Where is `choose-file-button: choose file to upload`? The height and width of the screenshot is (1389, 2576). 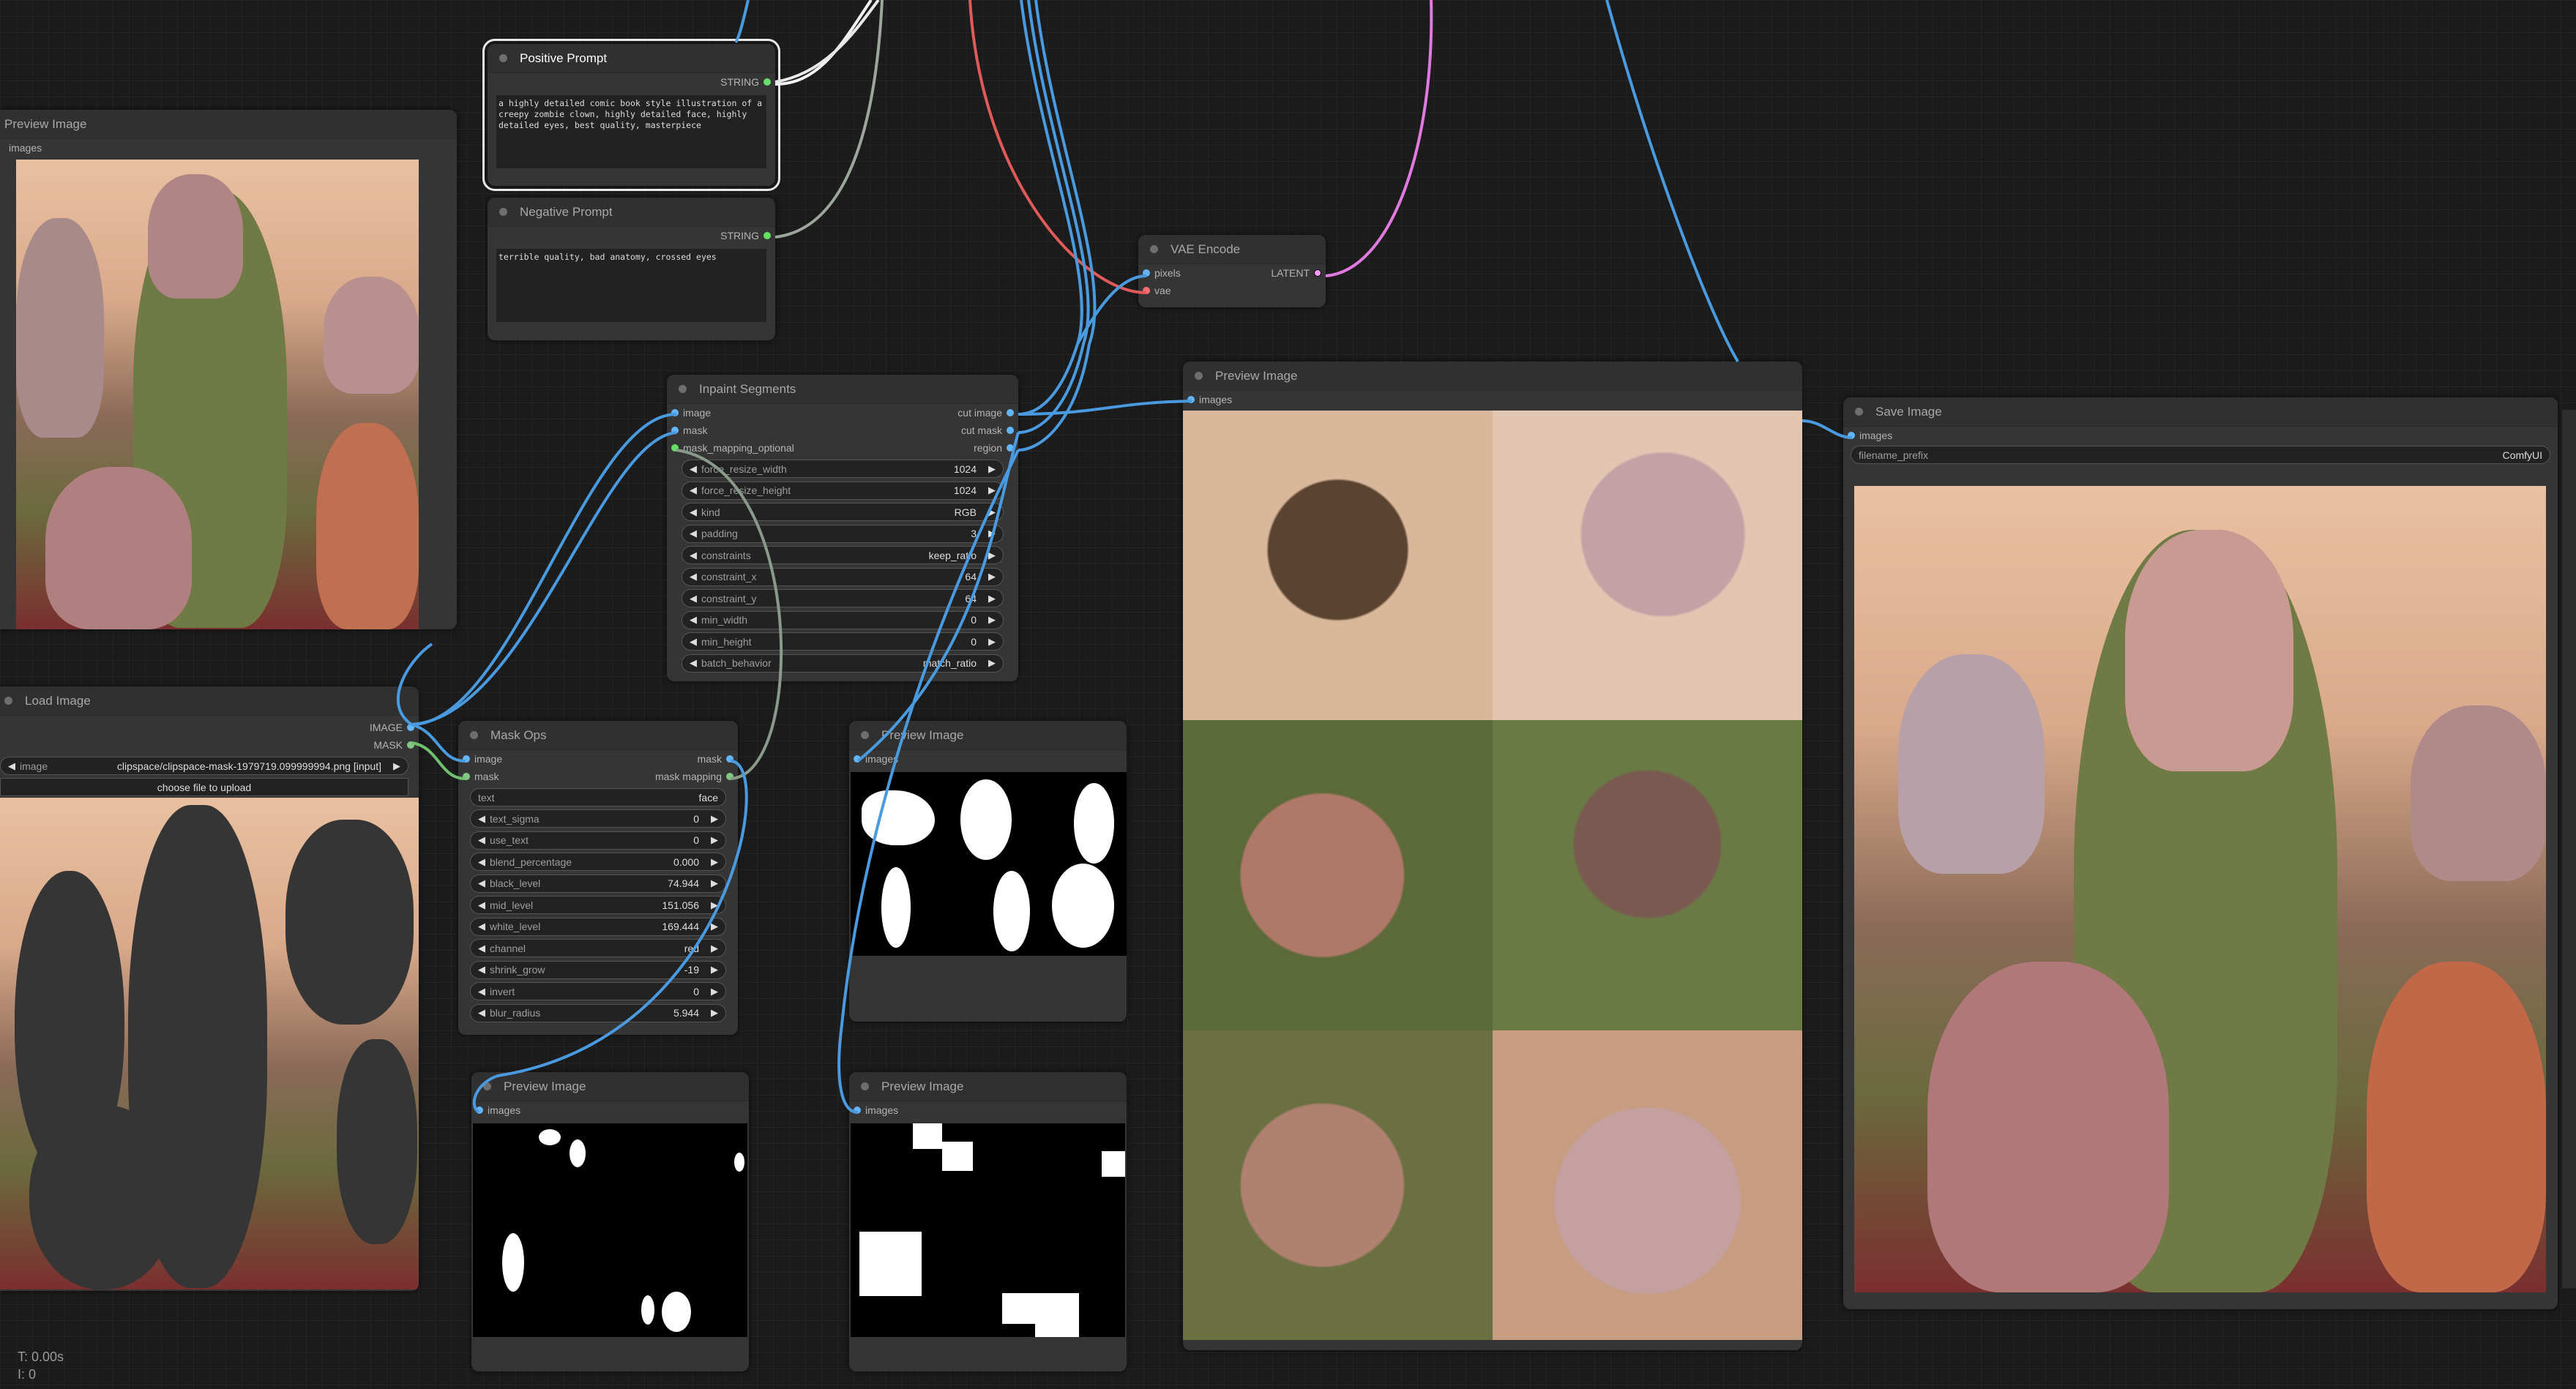
choose-file-button: choose file to upload is located at coordinates (204, 787).